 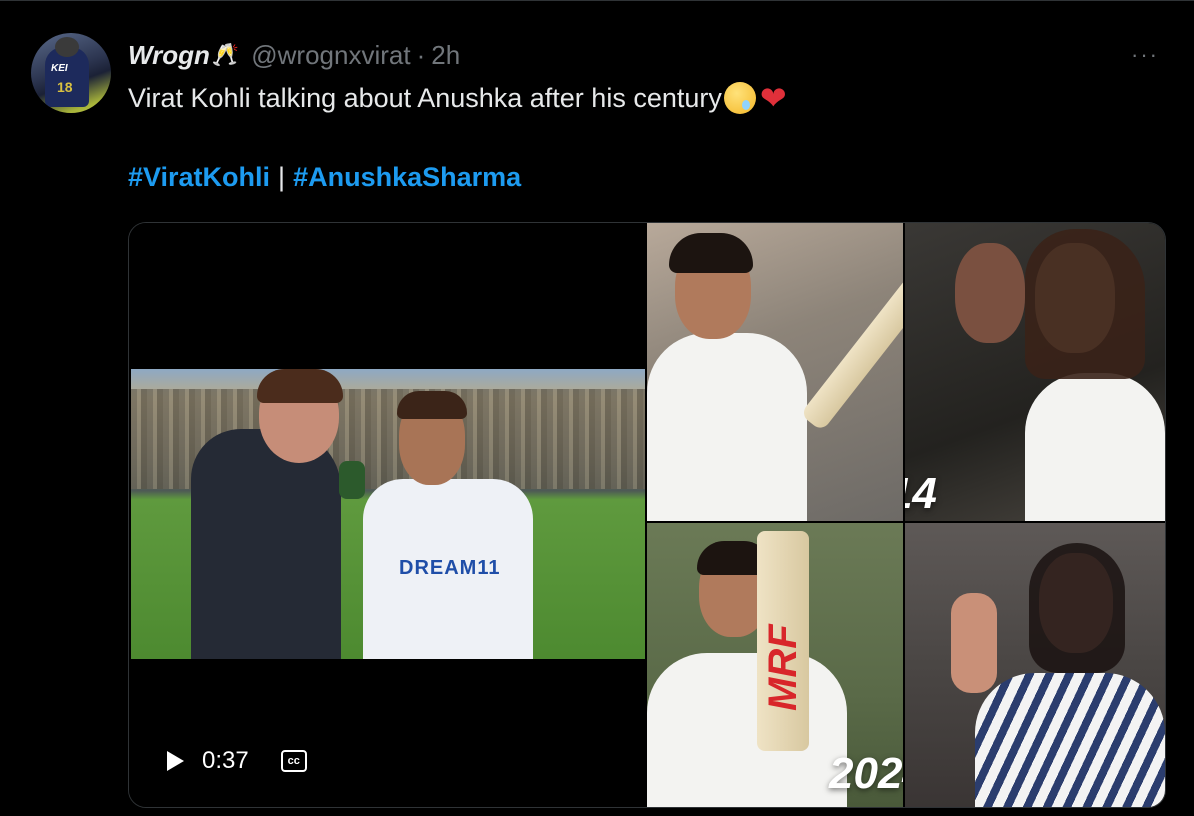 I want to click on photo-2014-player, so click(x=775, y=372).